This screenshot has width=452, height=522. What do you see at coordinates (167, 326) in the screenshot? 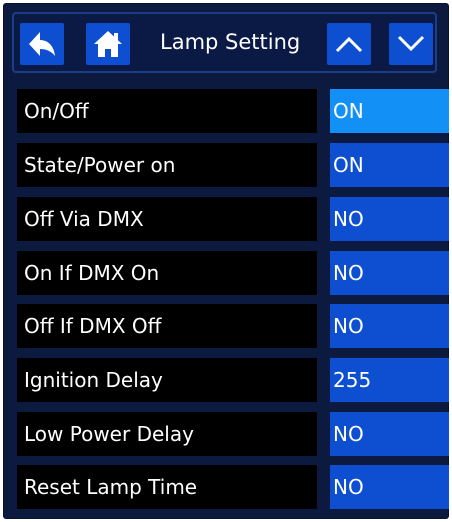
I see `setting-label: Off If DMX Off` at bounding box center [167, 326].